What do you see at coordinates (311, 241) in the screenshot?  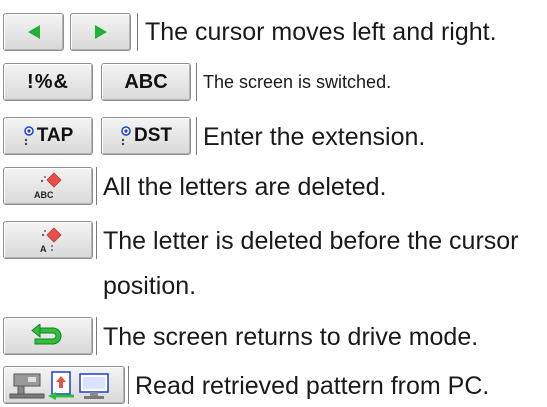 I see `delete-letter-description: The letter is deleted before the cursor` at bounding box center [311, 241].